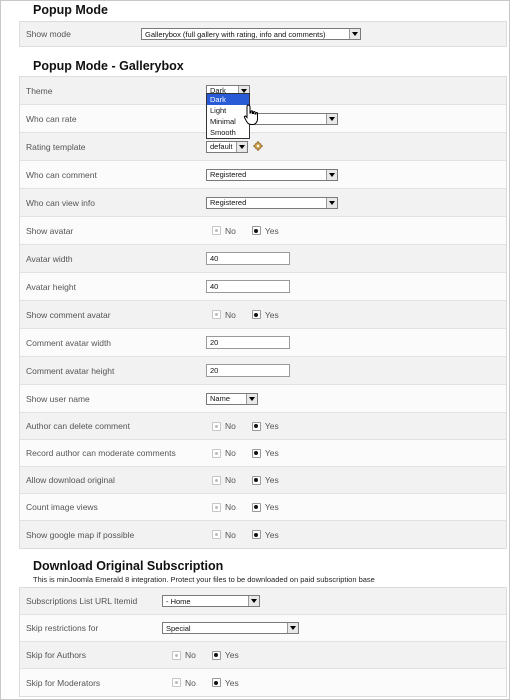  I want to click on avatar-width-label: Avatar width, so click(49, 258).